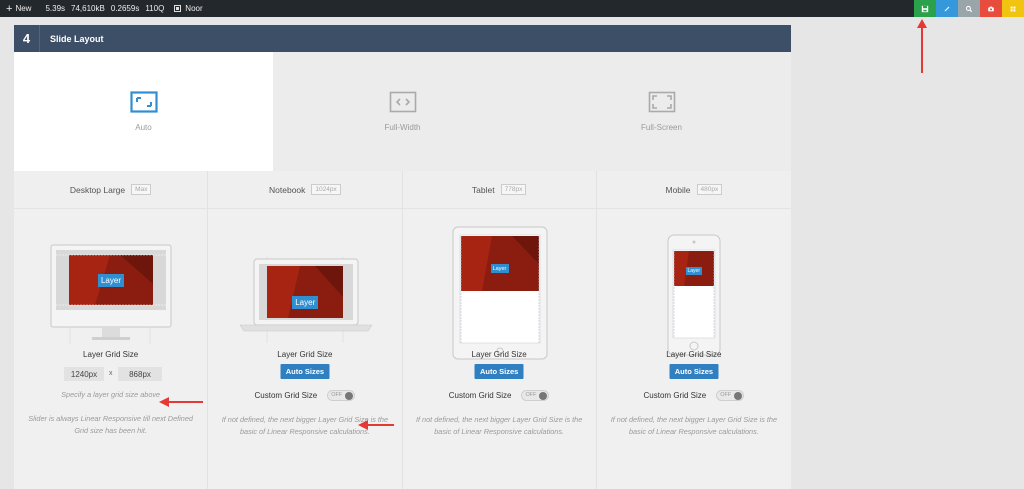 The width and height of the screenshot is (1024, 489). I want to click on plus-icon: +, so click(9, 8).